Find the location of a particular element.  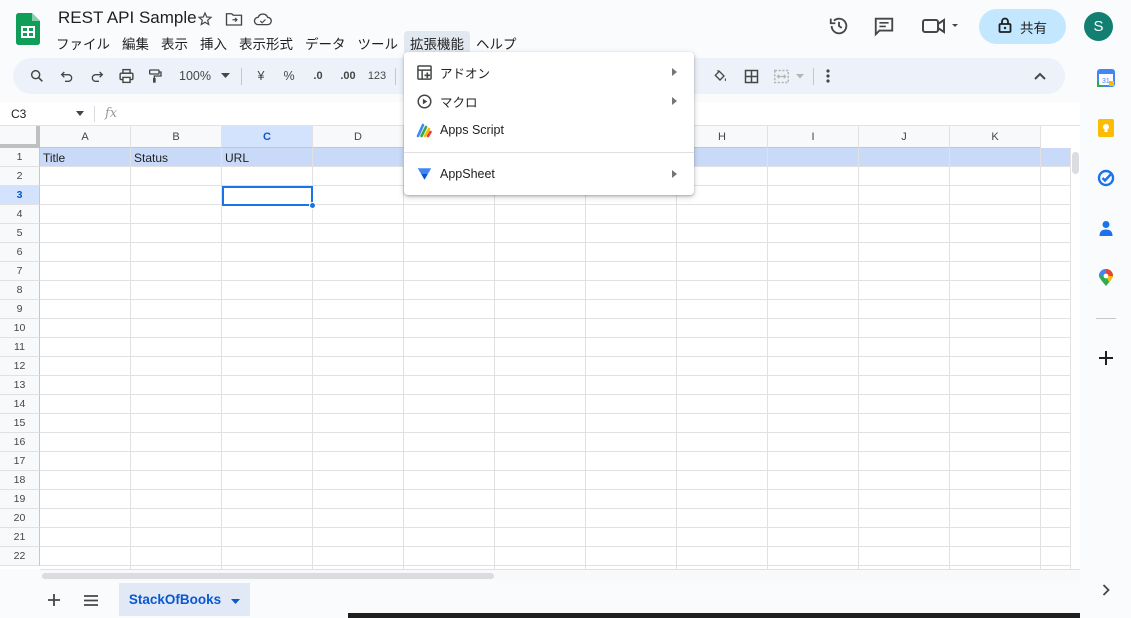

selected-cell-C3 is located at coordinates (267, 196).